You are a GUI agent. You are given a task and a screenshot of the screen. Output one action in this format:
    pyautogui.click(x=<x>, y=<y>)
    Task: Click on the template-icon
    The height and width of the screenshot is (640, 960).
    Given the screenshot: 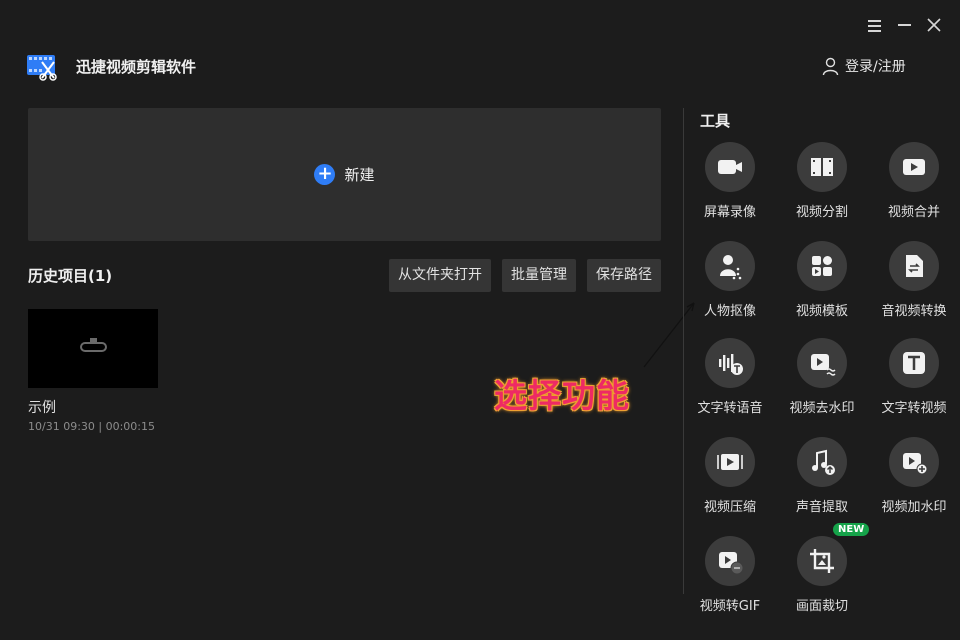 What is the action you would take?
    pyautogui.click(x=822, y=266)
    